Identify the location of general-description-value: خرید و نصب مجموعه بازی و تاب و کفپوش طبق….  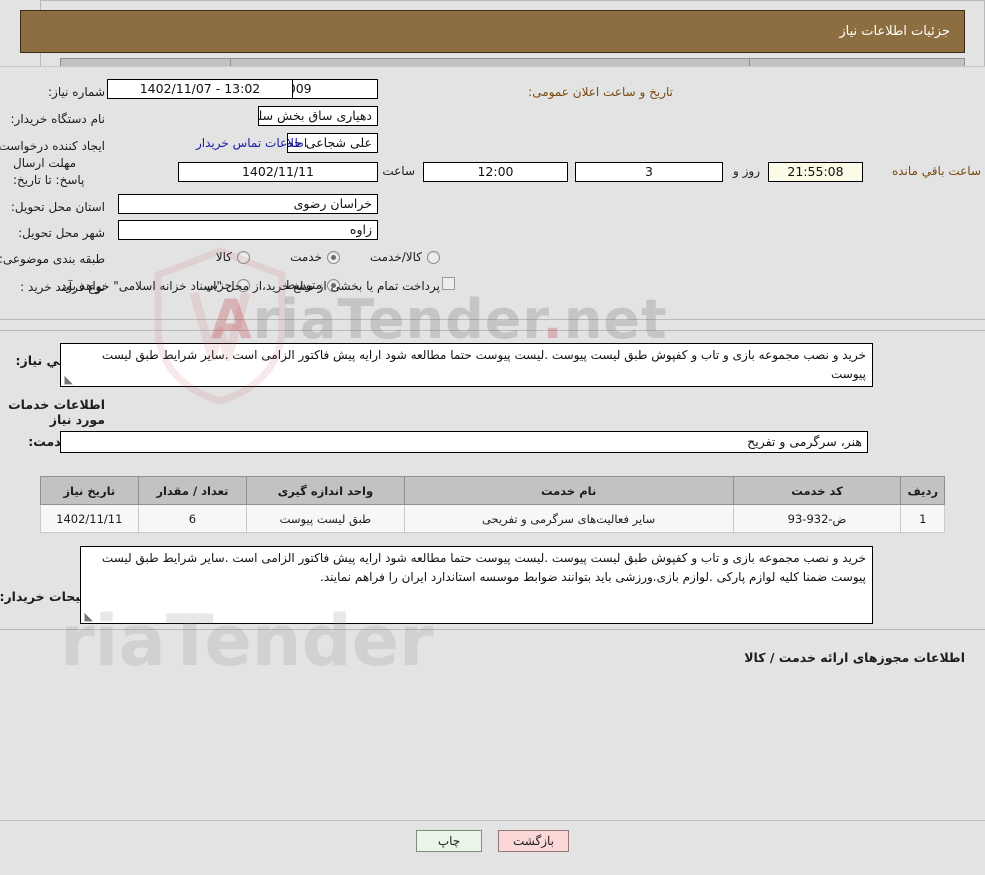
(466, 365).